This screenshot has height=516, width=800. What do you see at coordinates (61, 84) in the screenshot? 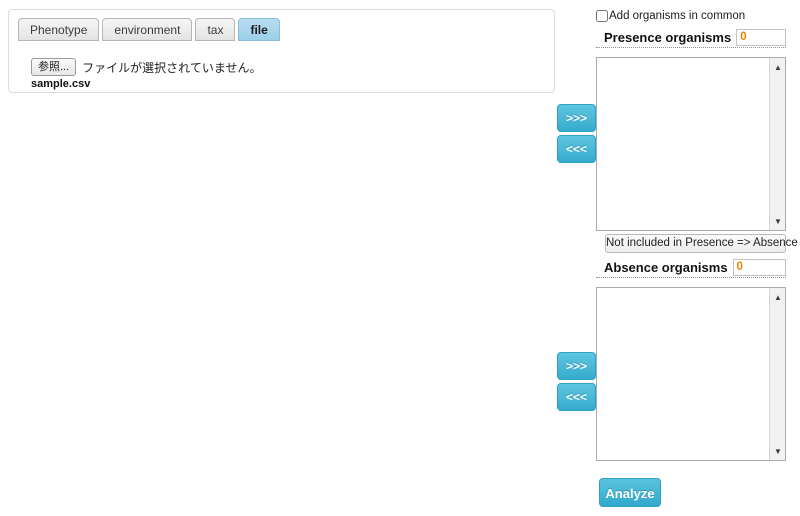
I see `selected-file-name: sample.csv` at bounding box center [61, 84].